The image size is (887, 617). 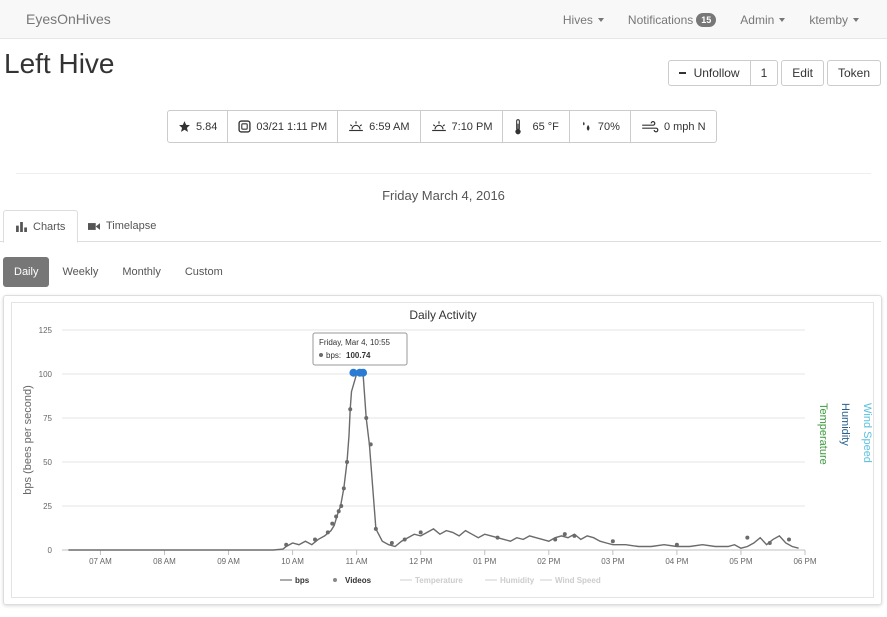 What do you see at coordinates (47, 506) in the screenshot?
I see `y-tick-label: 25` at bounding box center [47, 506].